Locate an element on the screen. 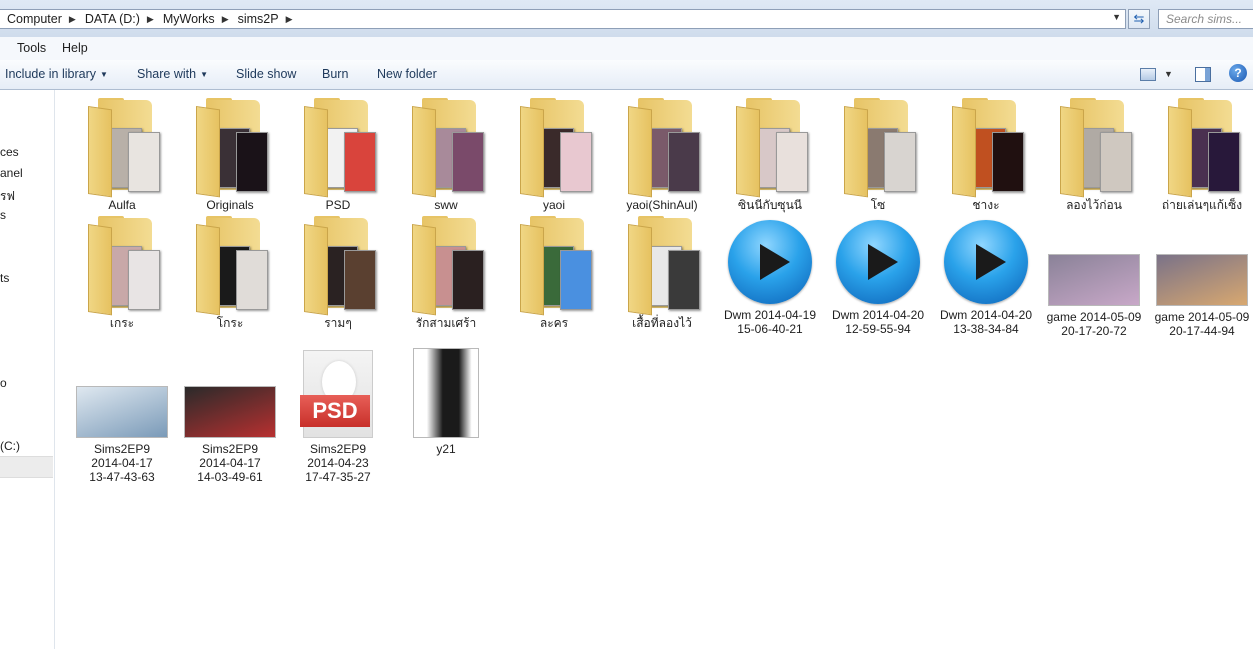 This screenshot has width=1253, height=649. nav-item-control-panel: anel is located at coordinates (11, 173).